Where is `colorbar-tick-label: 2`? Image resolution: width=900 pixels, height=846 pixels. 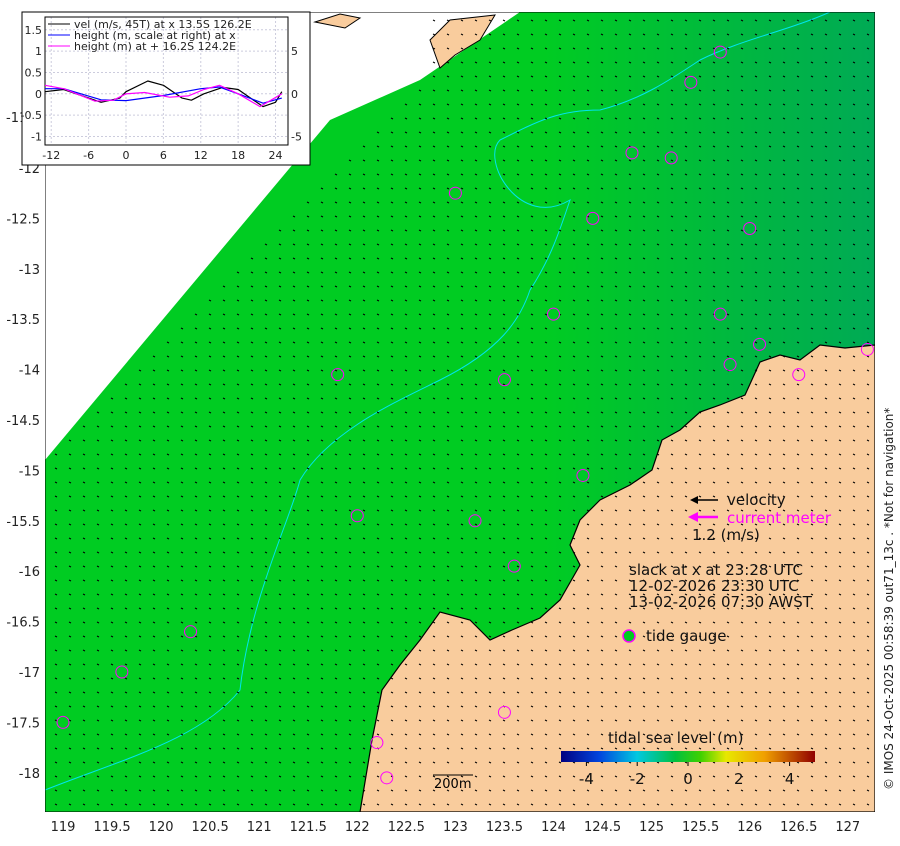
colorbar-tick-label: 2 is located at coordinates (739, 779).